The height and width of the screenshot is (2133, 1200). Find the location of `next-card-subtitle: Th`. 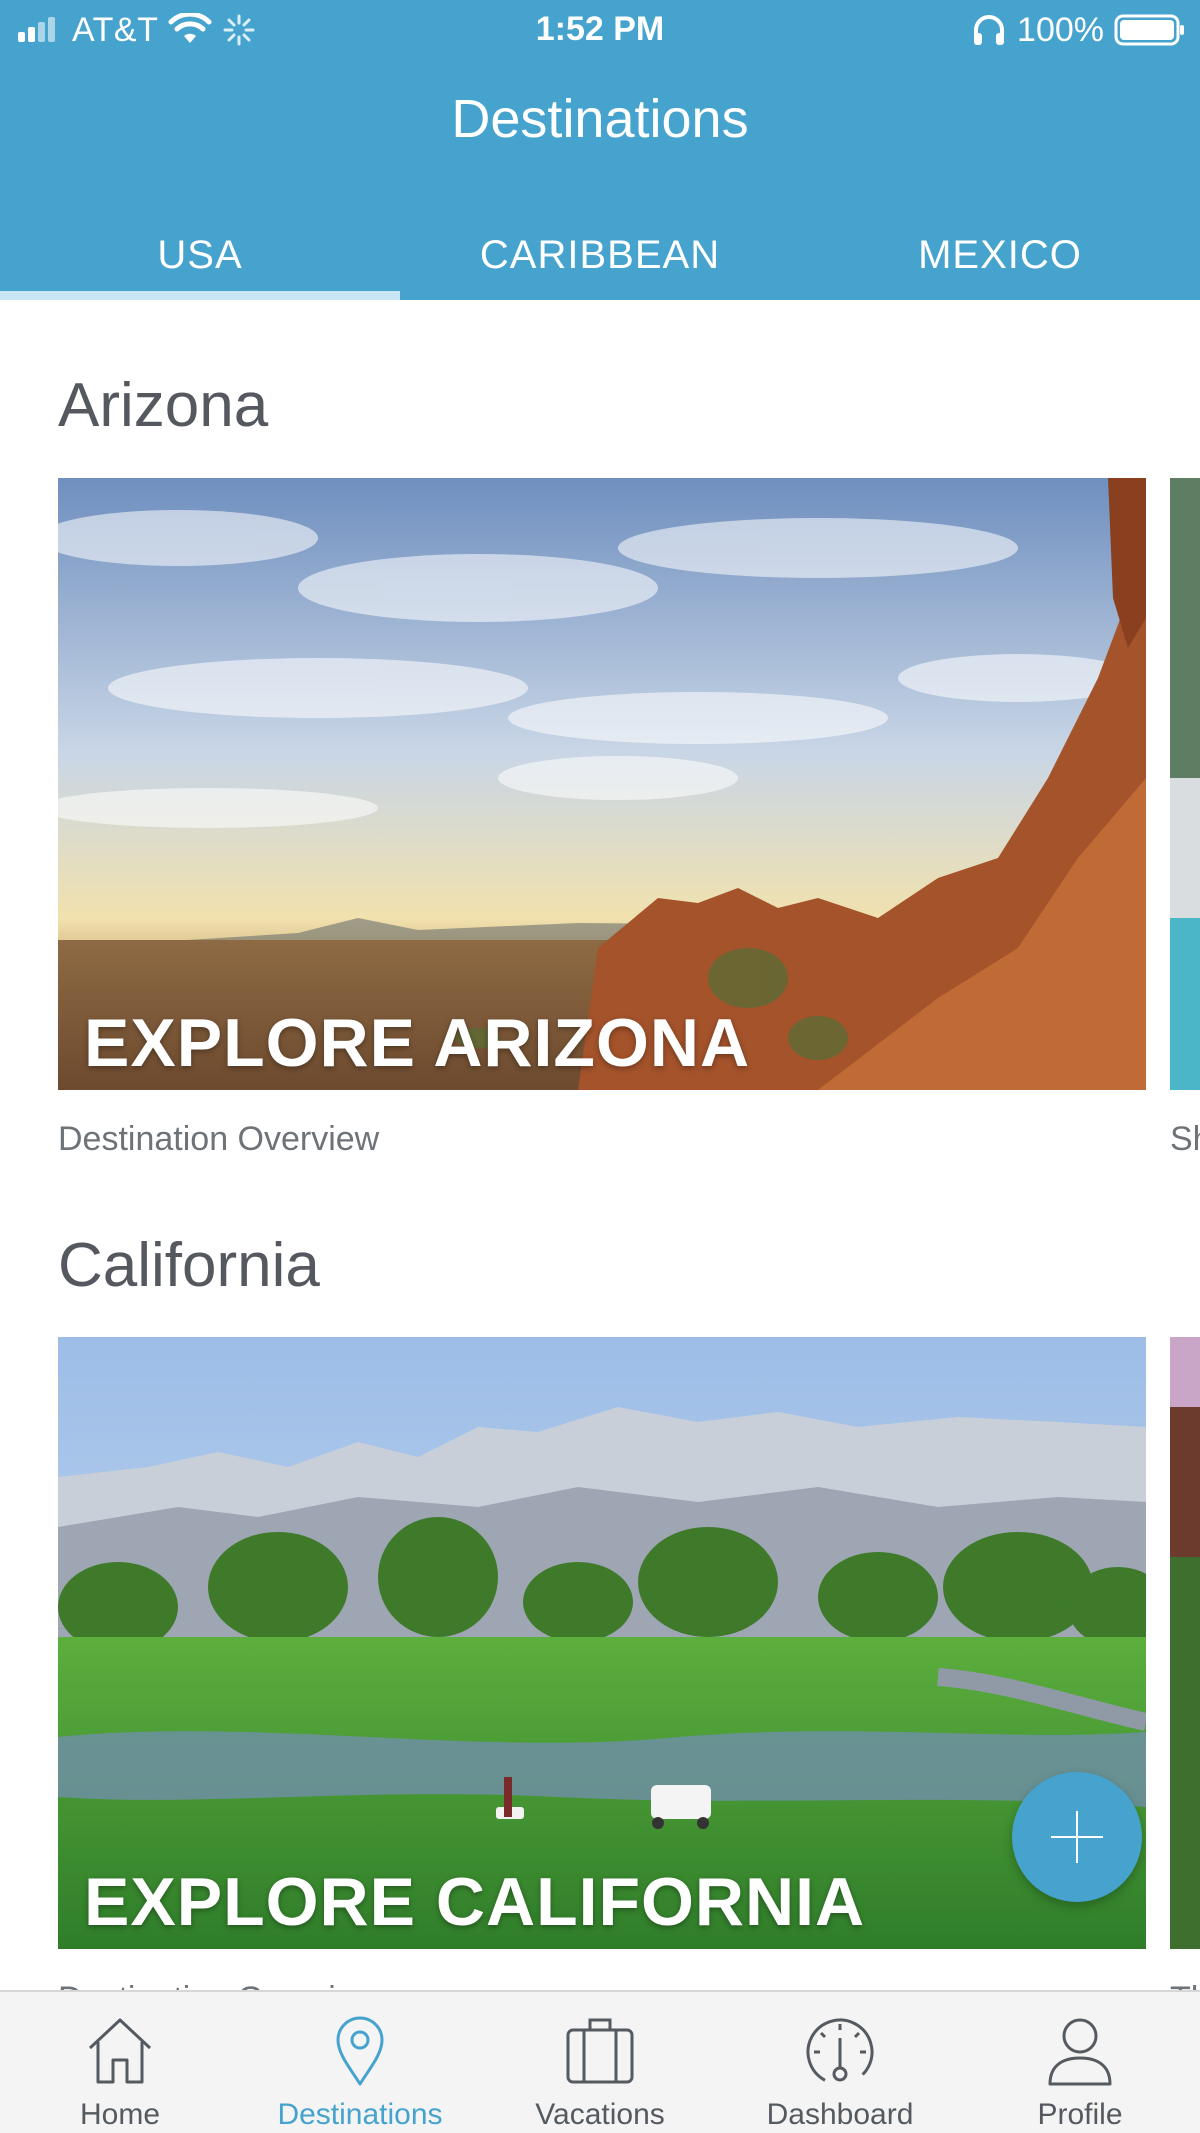

next-card-subtitle: Th is located at coordinates (1185, 1985).